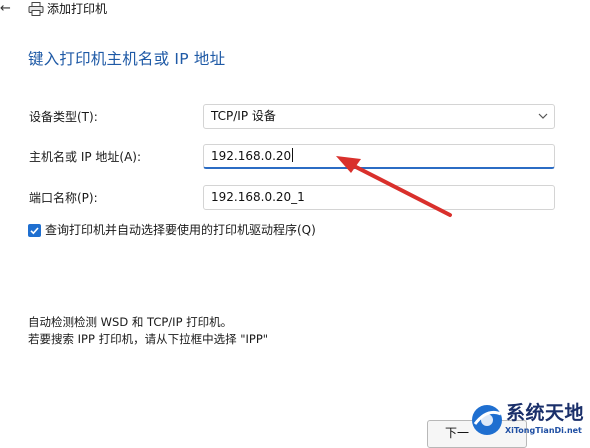 The height and width of the screenshot is (448, 590). What do you see at coordinates (85, 157) in the screenshot?
I see `hostname-label: 主机名或 IP 地址(A):` at bounding box center [85, 157].